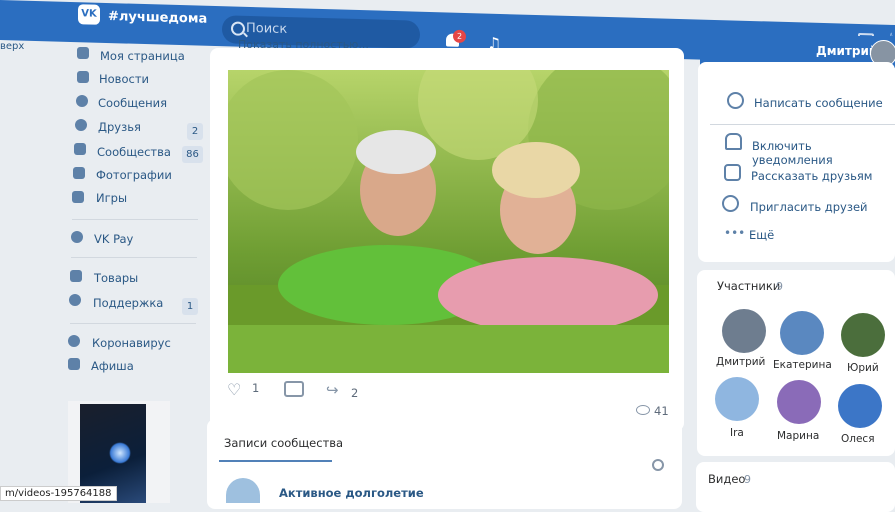 Image resolution: width=895 pixels, height=512 pixels. Describe the element at coordinates (82, 101) in the screenshot. I see `messages-icon` at that location.